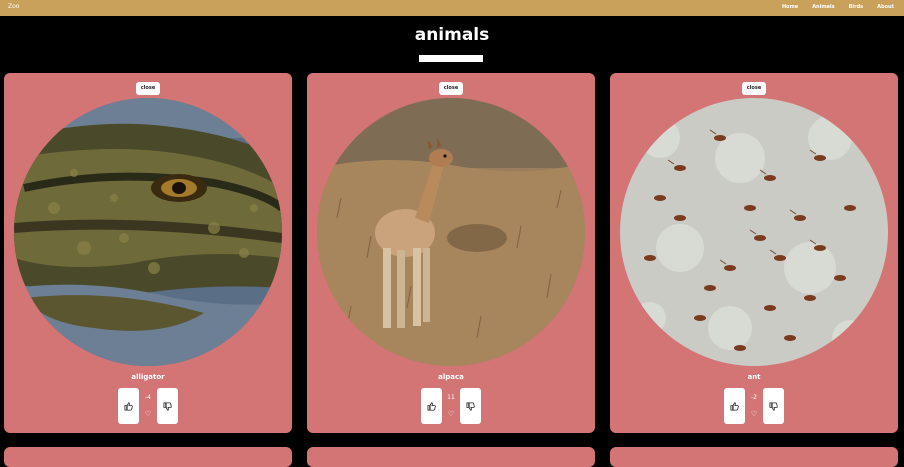 The width and height of the screenshot is (904, 467). Describe the element at coordinates (790, 7) in the screenshot. I see `nav-home: Home` at that location.